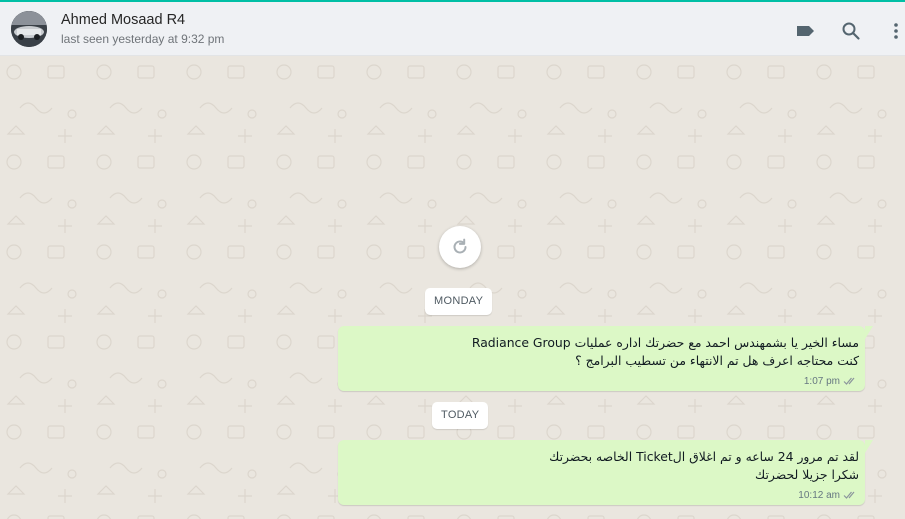  I want to click on refresh-icon, so click(460, 246).